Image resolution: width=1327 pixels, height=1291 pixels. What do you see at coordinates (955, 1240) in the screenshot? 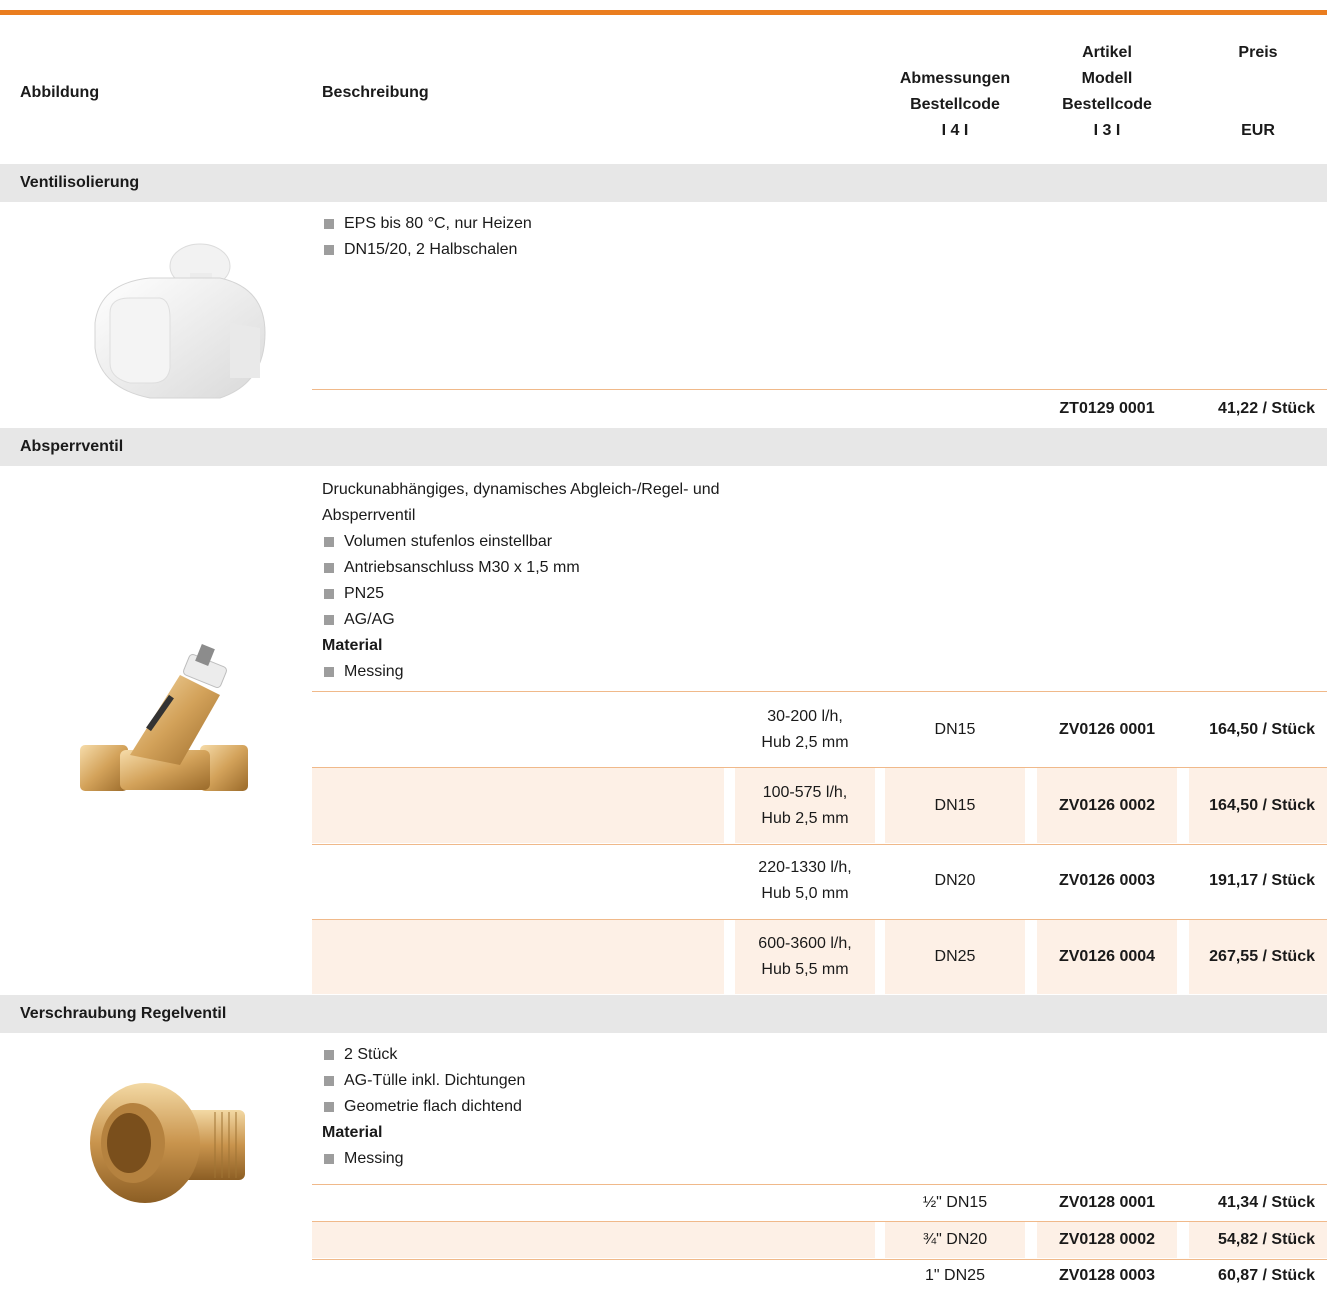
I see `dimension: ¾" DN20` at bounding box center [955, 1240].